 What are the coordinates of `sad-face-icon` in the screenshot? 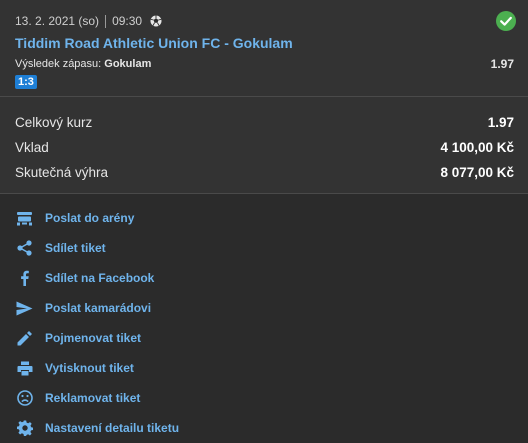 It's located at (24, 398).